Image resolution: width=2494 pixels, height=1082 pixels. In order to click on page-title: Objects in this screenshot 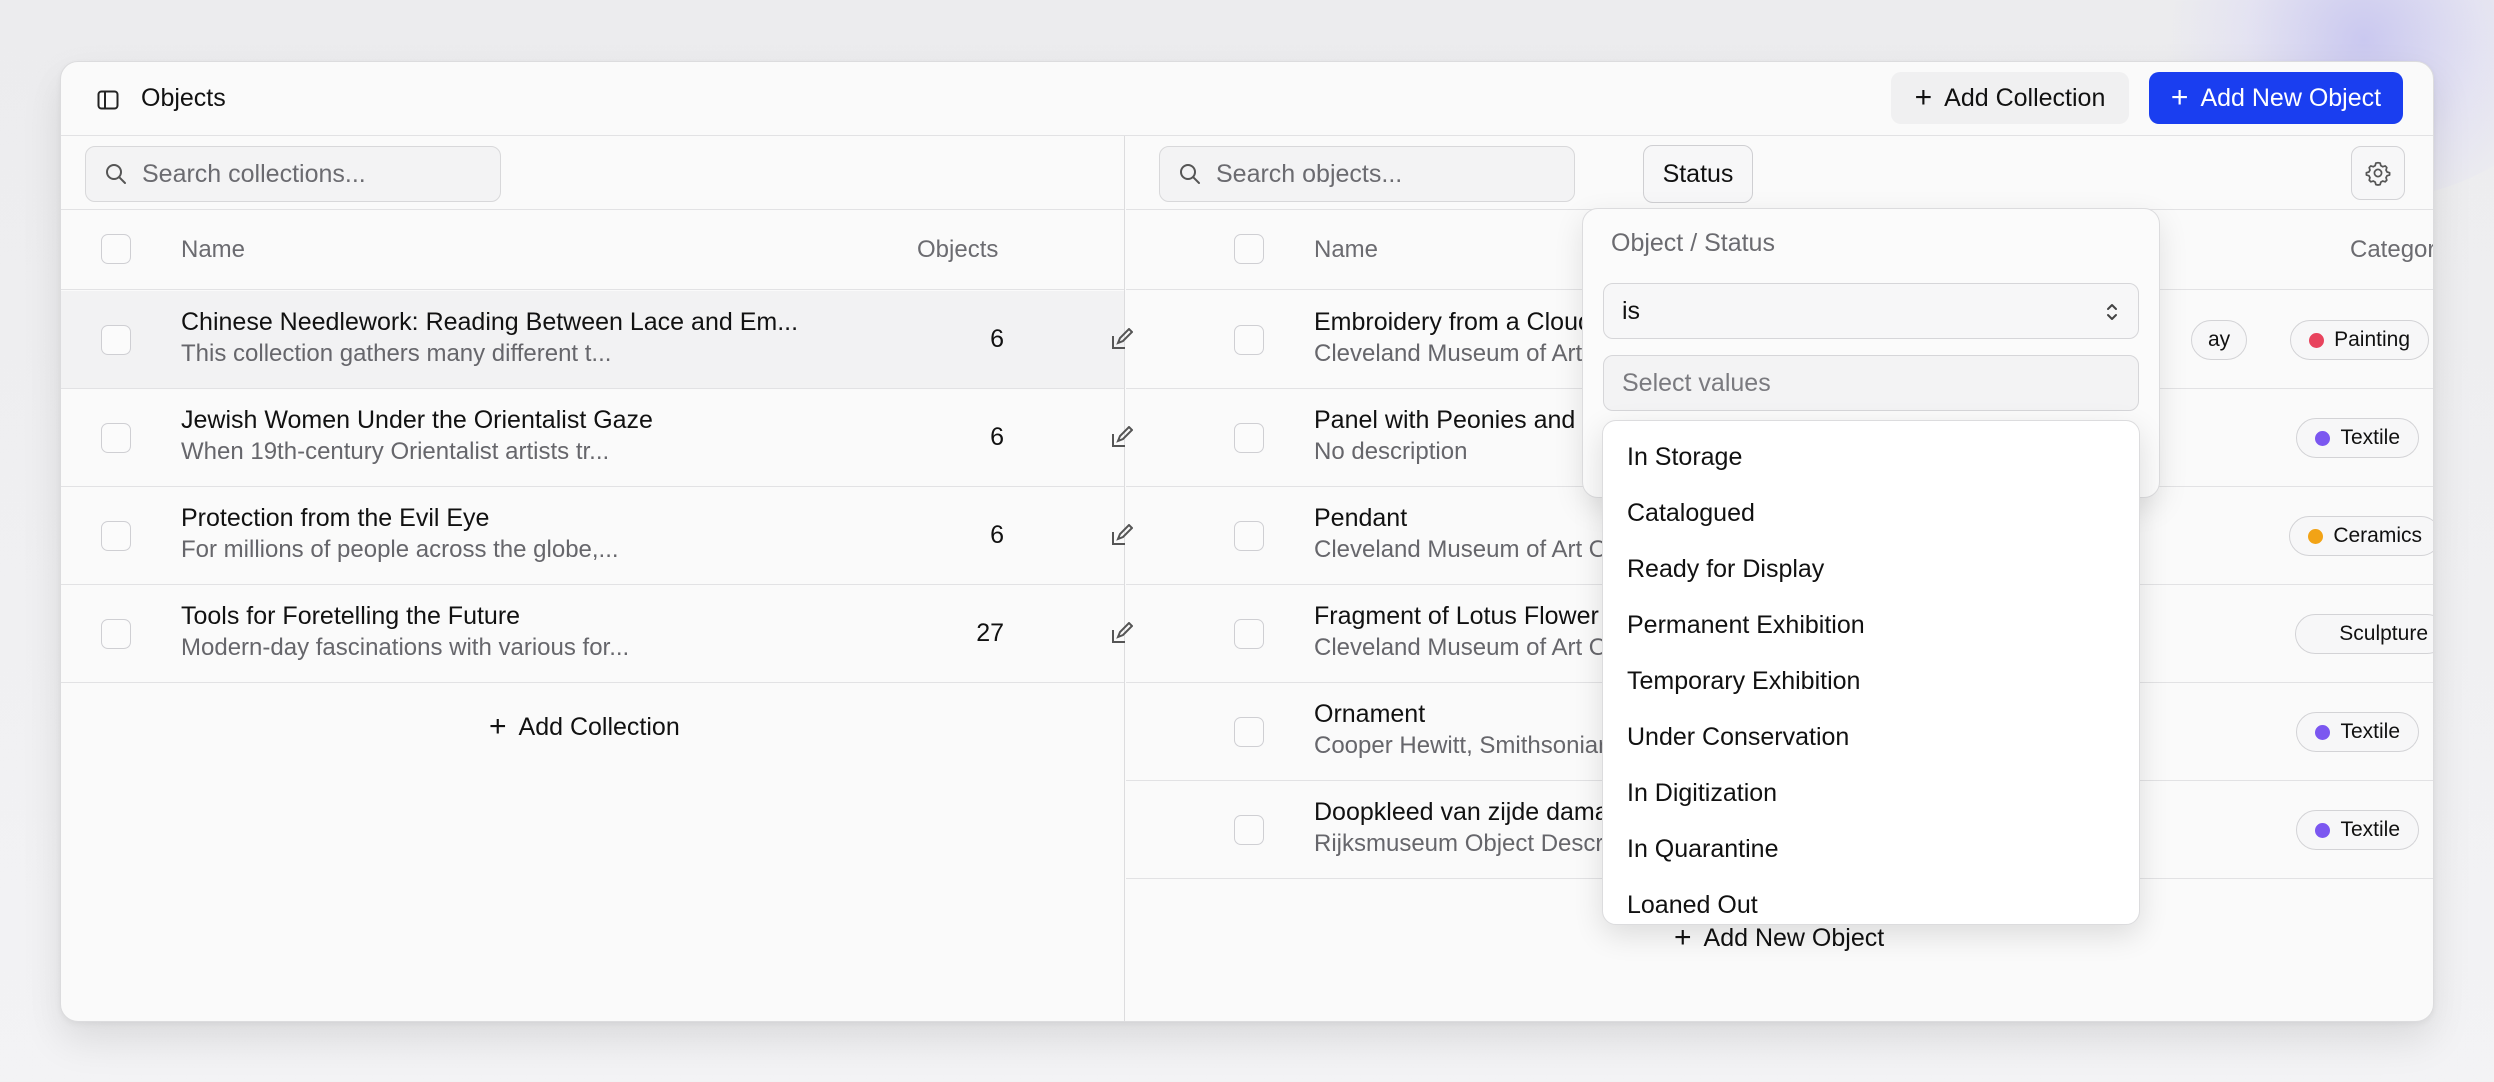, I will do `click(183, 98)`.